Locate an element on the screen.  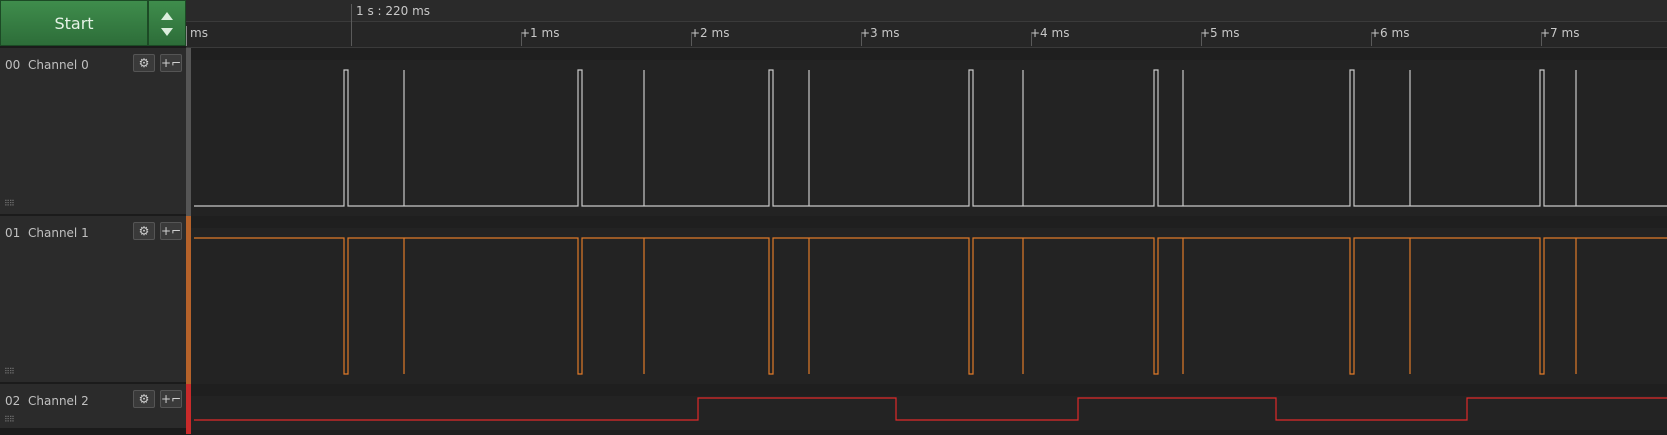
channel-number: 02 is located at coordinates (13, 401).